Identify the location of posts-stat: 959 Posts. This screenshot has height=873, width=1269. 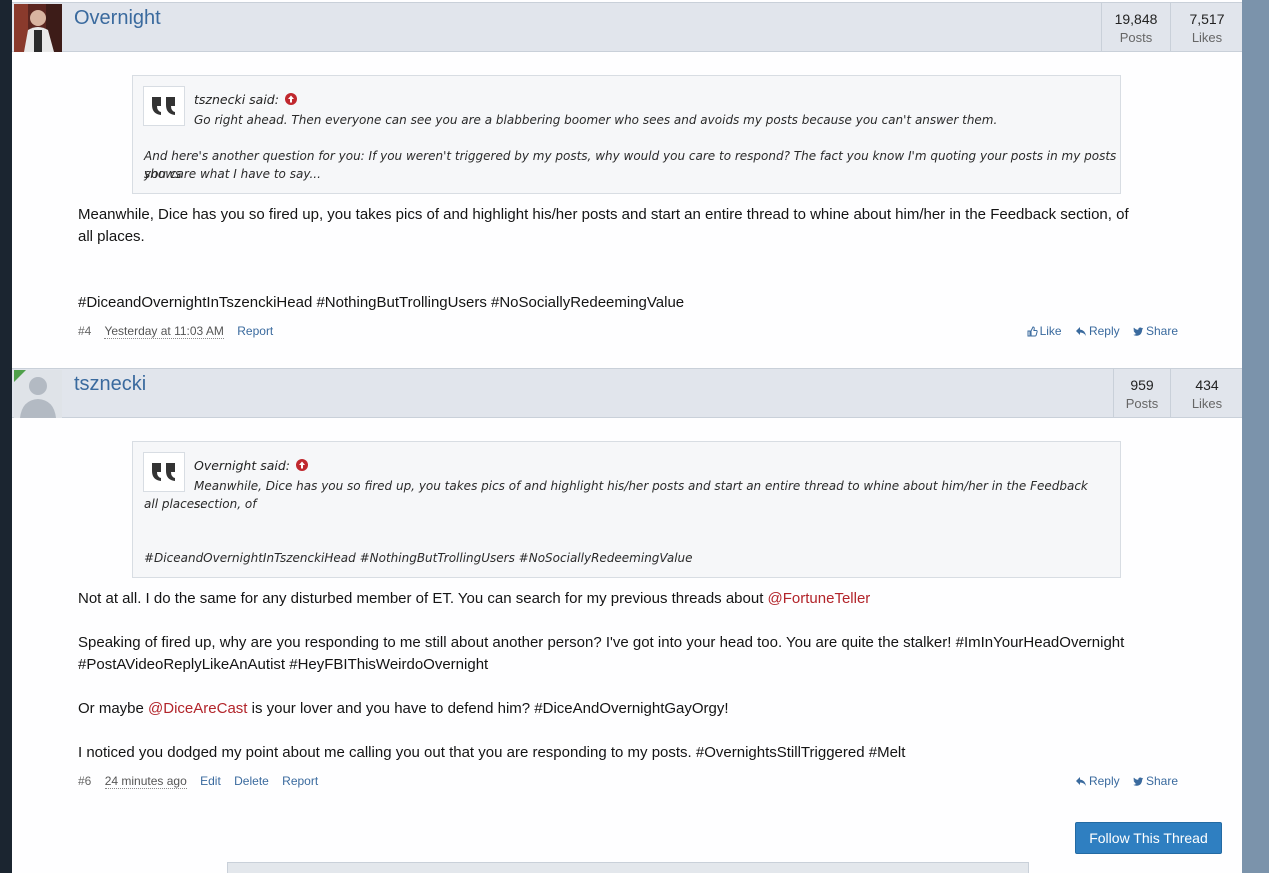
(1141, 393).